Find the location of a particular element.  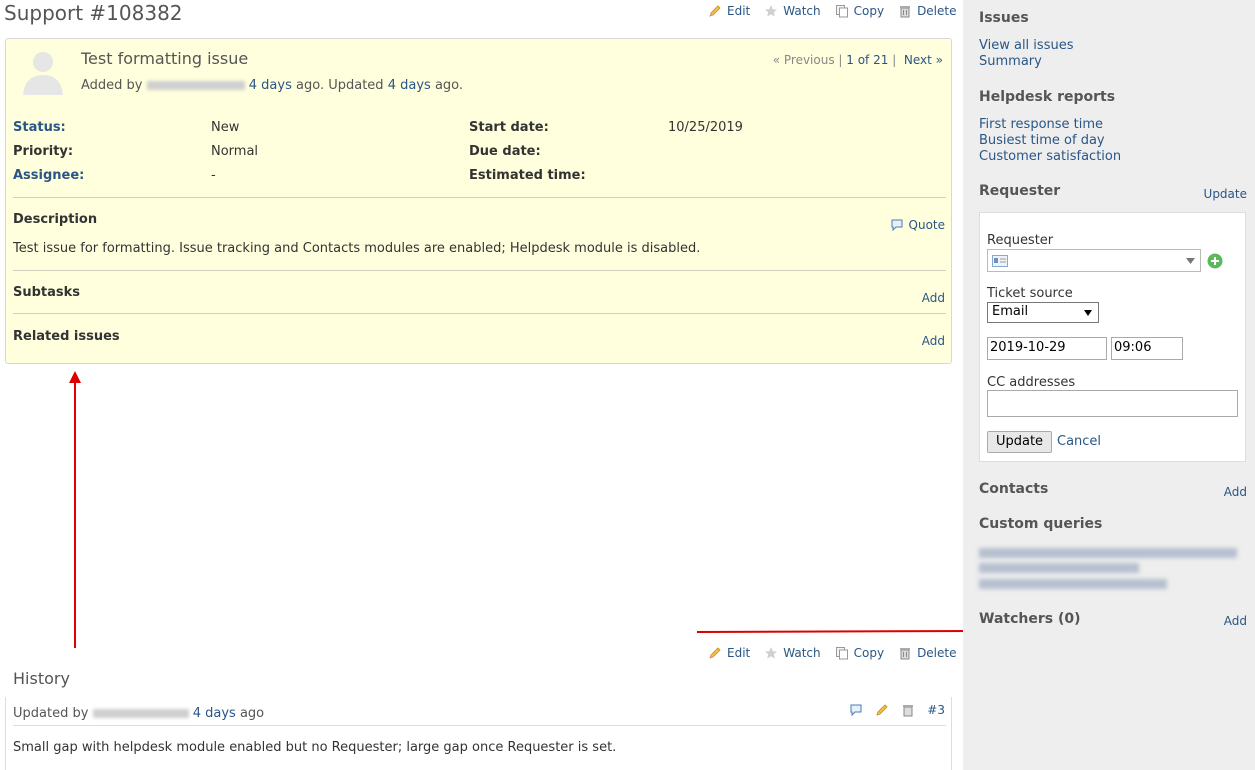

ticket-source-value: Email is located at coordinates (1010, 311).